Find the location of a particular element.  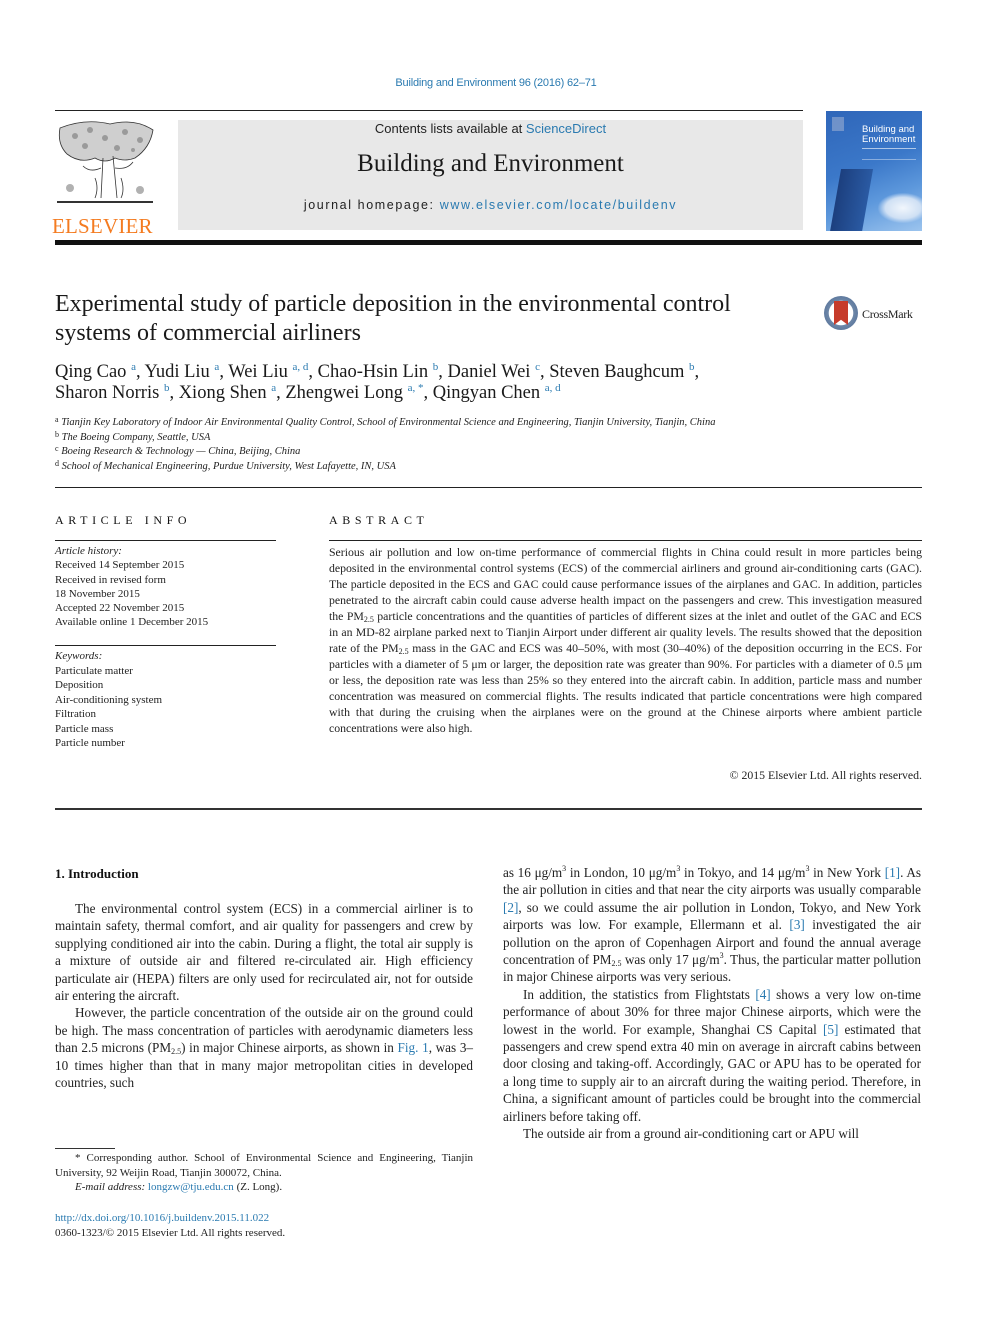

author-name: Qingyan Chen is located at coordinates (489, 393).